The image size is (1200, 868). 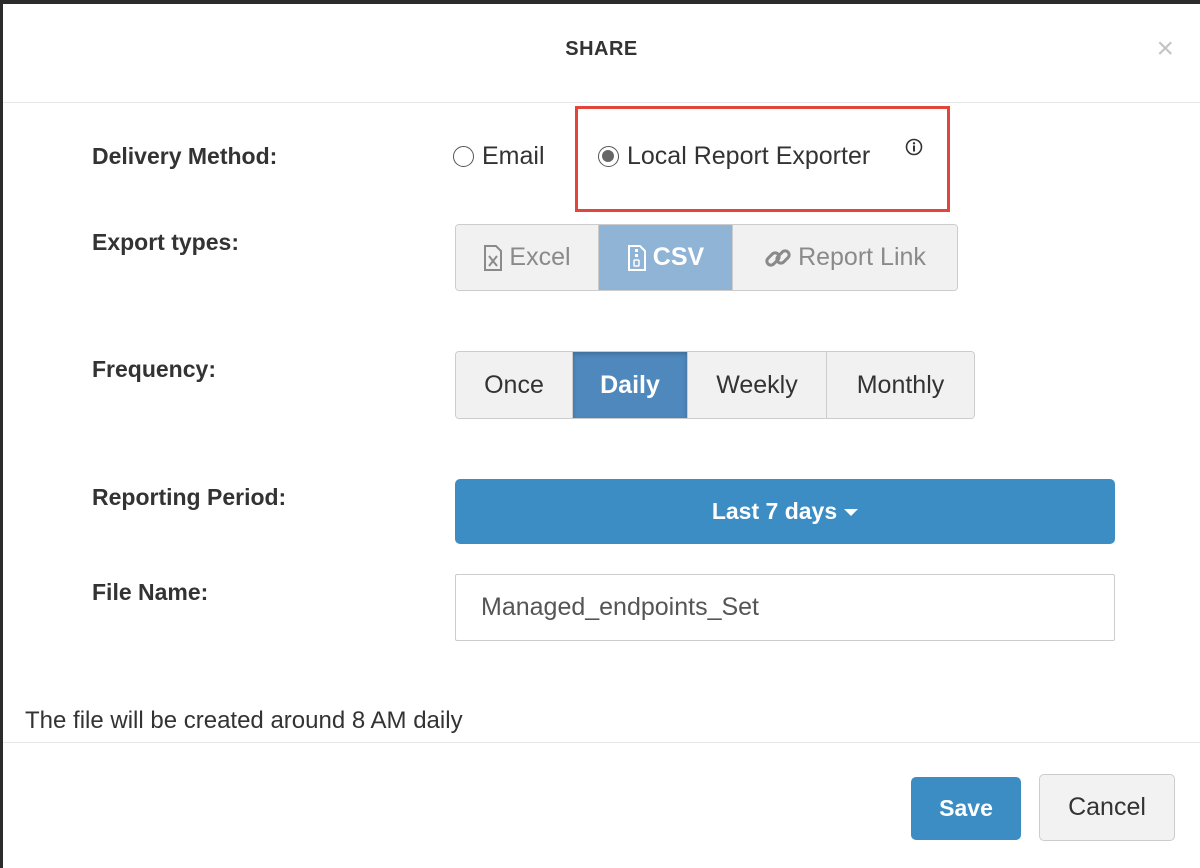 I want to click on link-icon, so click(x=778, y=257).